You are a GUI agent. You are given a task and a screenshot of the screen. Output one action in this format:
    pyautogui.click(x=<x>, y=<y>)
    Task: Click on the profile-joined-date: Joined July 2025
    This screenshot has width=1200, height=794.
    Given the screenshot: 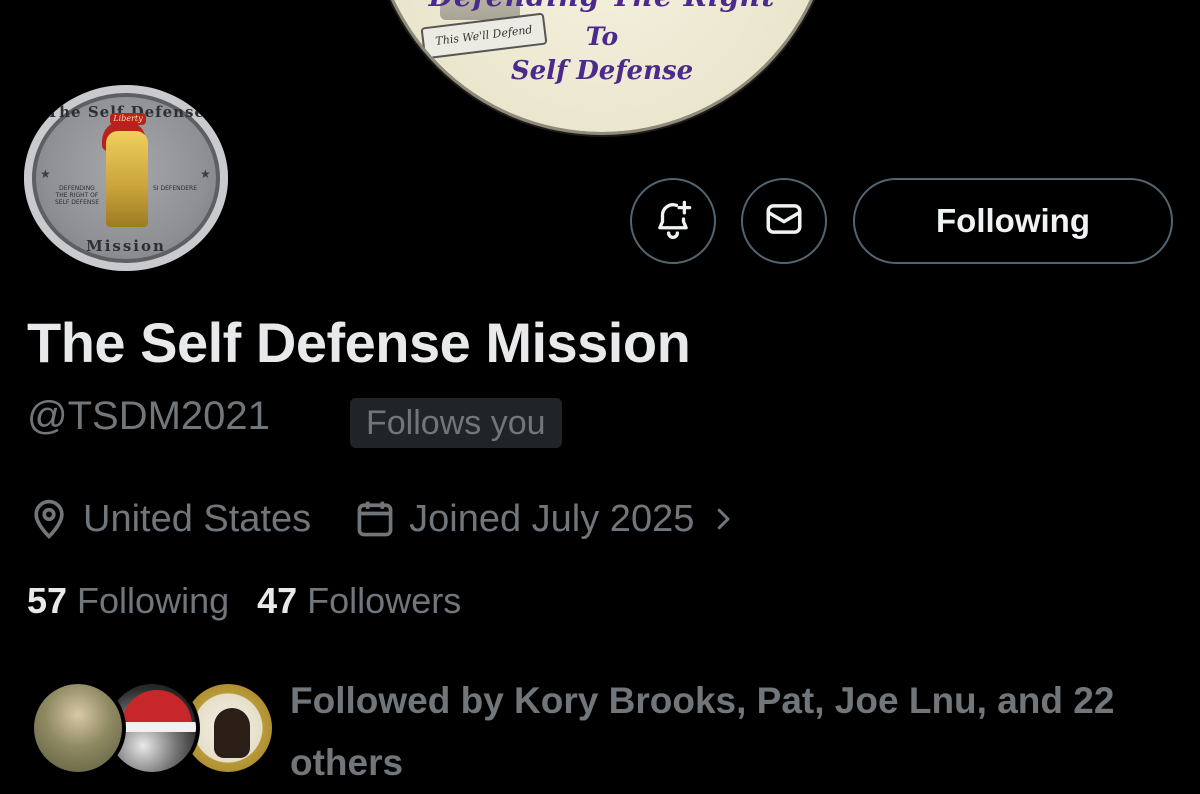 What is the action you would take?
    pyautogui.click(x=551, y=519)
    